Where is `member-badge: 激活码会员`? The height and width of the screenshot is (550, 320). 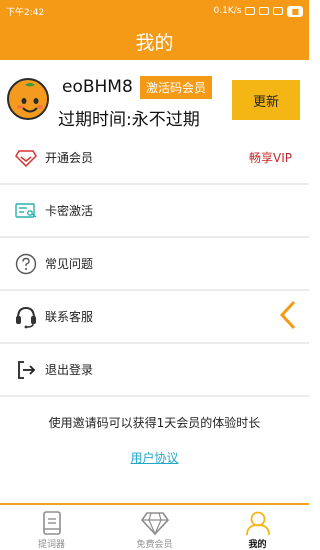
member-badge: 激活码会员 is located at coordinates (176, 87).